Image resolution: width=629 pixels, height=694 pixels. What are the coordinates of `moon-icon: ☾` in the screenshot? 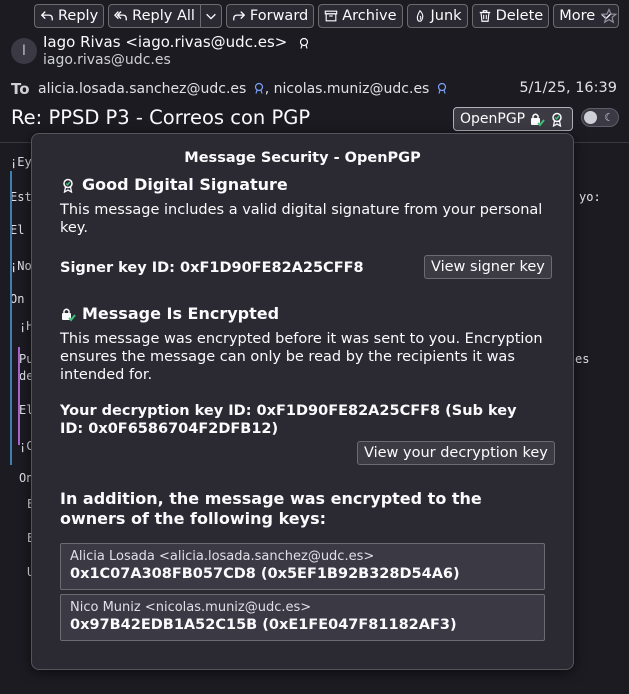 It's located at (609, 117).